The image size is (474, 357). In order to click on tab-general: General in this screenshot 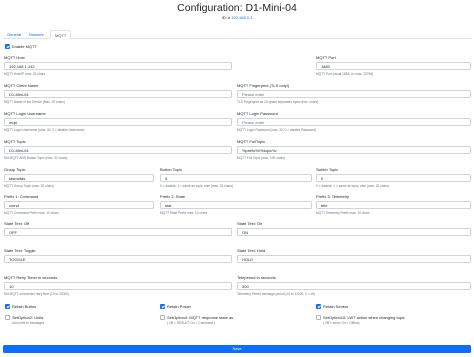, I will do `click(14, 34)`.